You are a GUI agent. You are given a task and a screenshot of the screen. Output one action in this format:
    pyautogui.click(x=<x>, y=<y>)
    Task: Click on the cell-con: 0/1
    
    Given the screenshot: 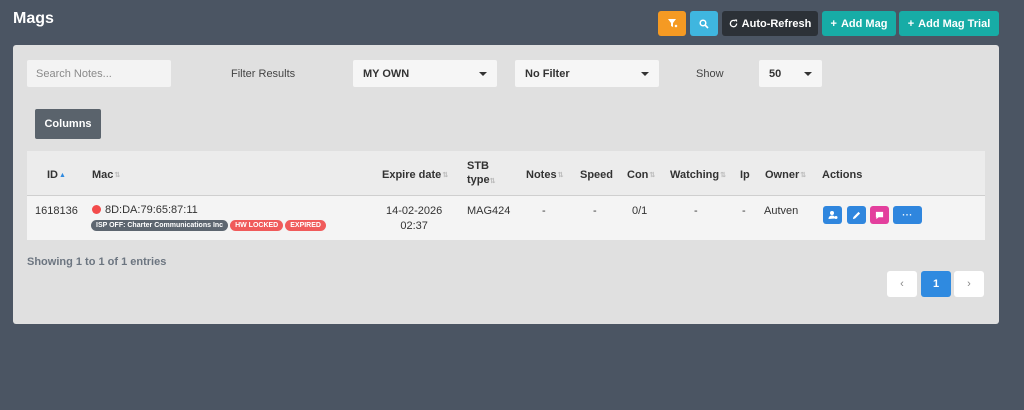 What is the action you would take?
    pyautogui.click(x=640, y=211)
    